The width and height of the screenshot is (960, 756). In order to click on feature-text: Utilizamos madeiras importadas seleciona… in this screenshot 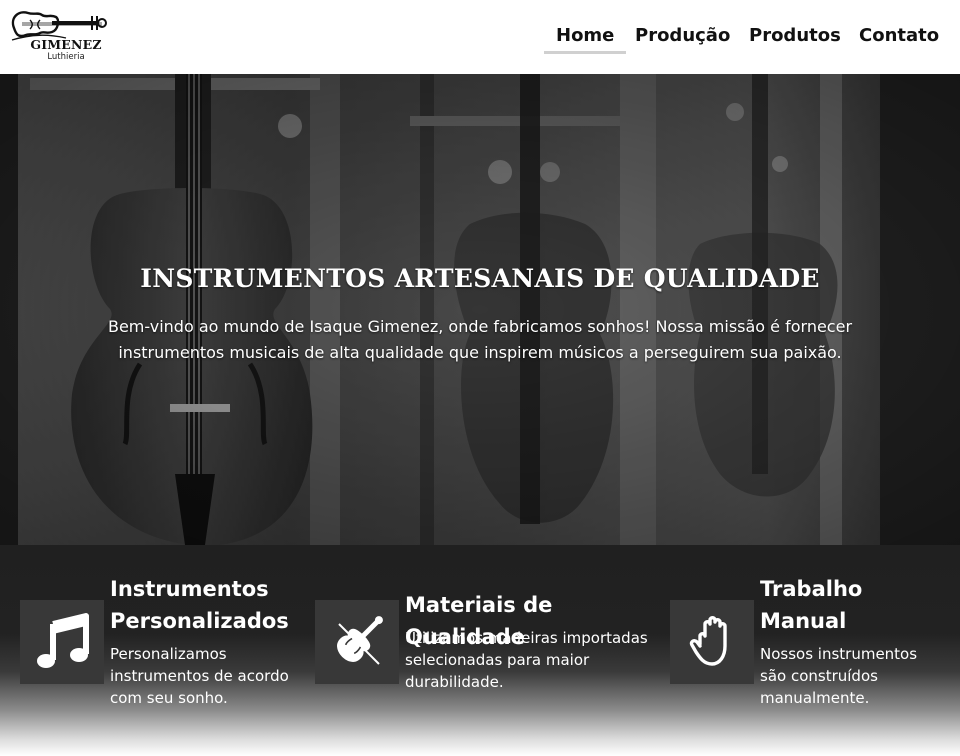, I will do `click(526, 660)`.